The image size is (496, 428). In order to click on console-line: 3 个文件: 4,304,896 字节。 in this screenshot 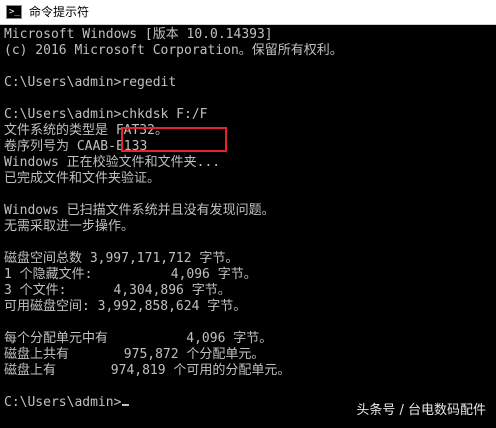, I will do `click(117, 290)`.